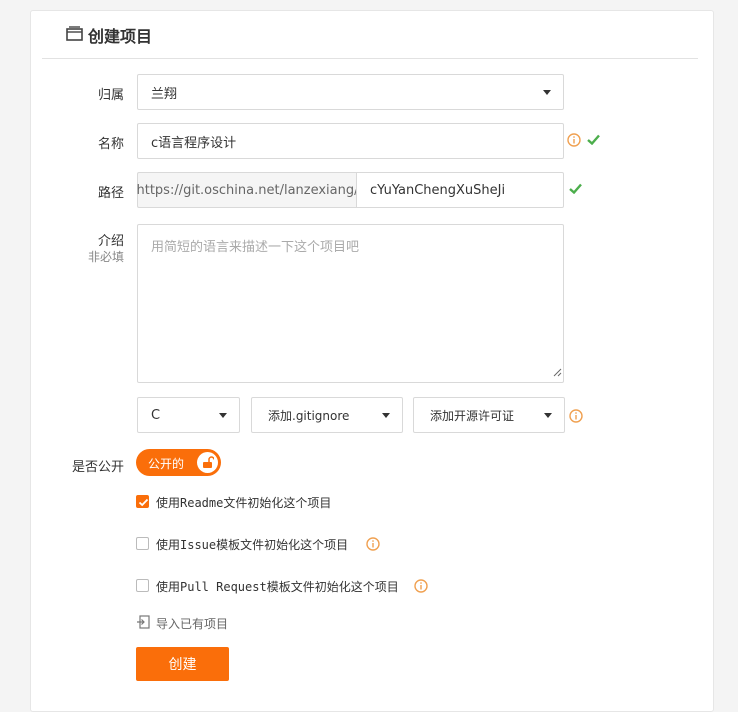 Image resolution: width=738 pixels, height=712 pixels. Describe the element at coordinates (74, 35) in the screenshot. I see `repository-icon` at that location.